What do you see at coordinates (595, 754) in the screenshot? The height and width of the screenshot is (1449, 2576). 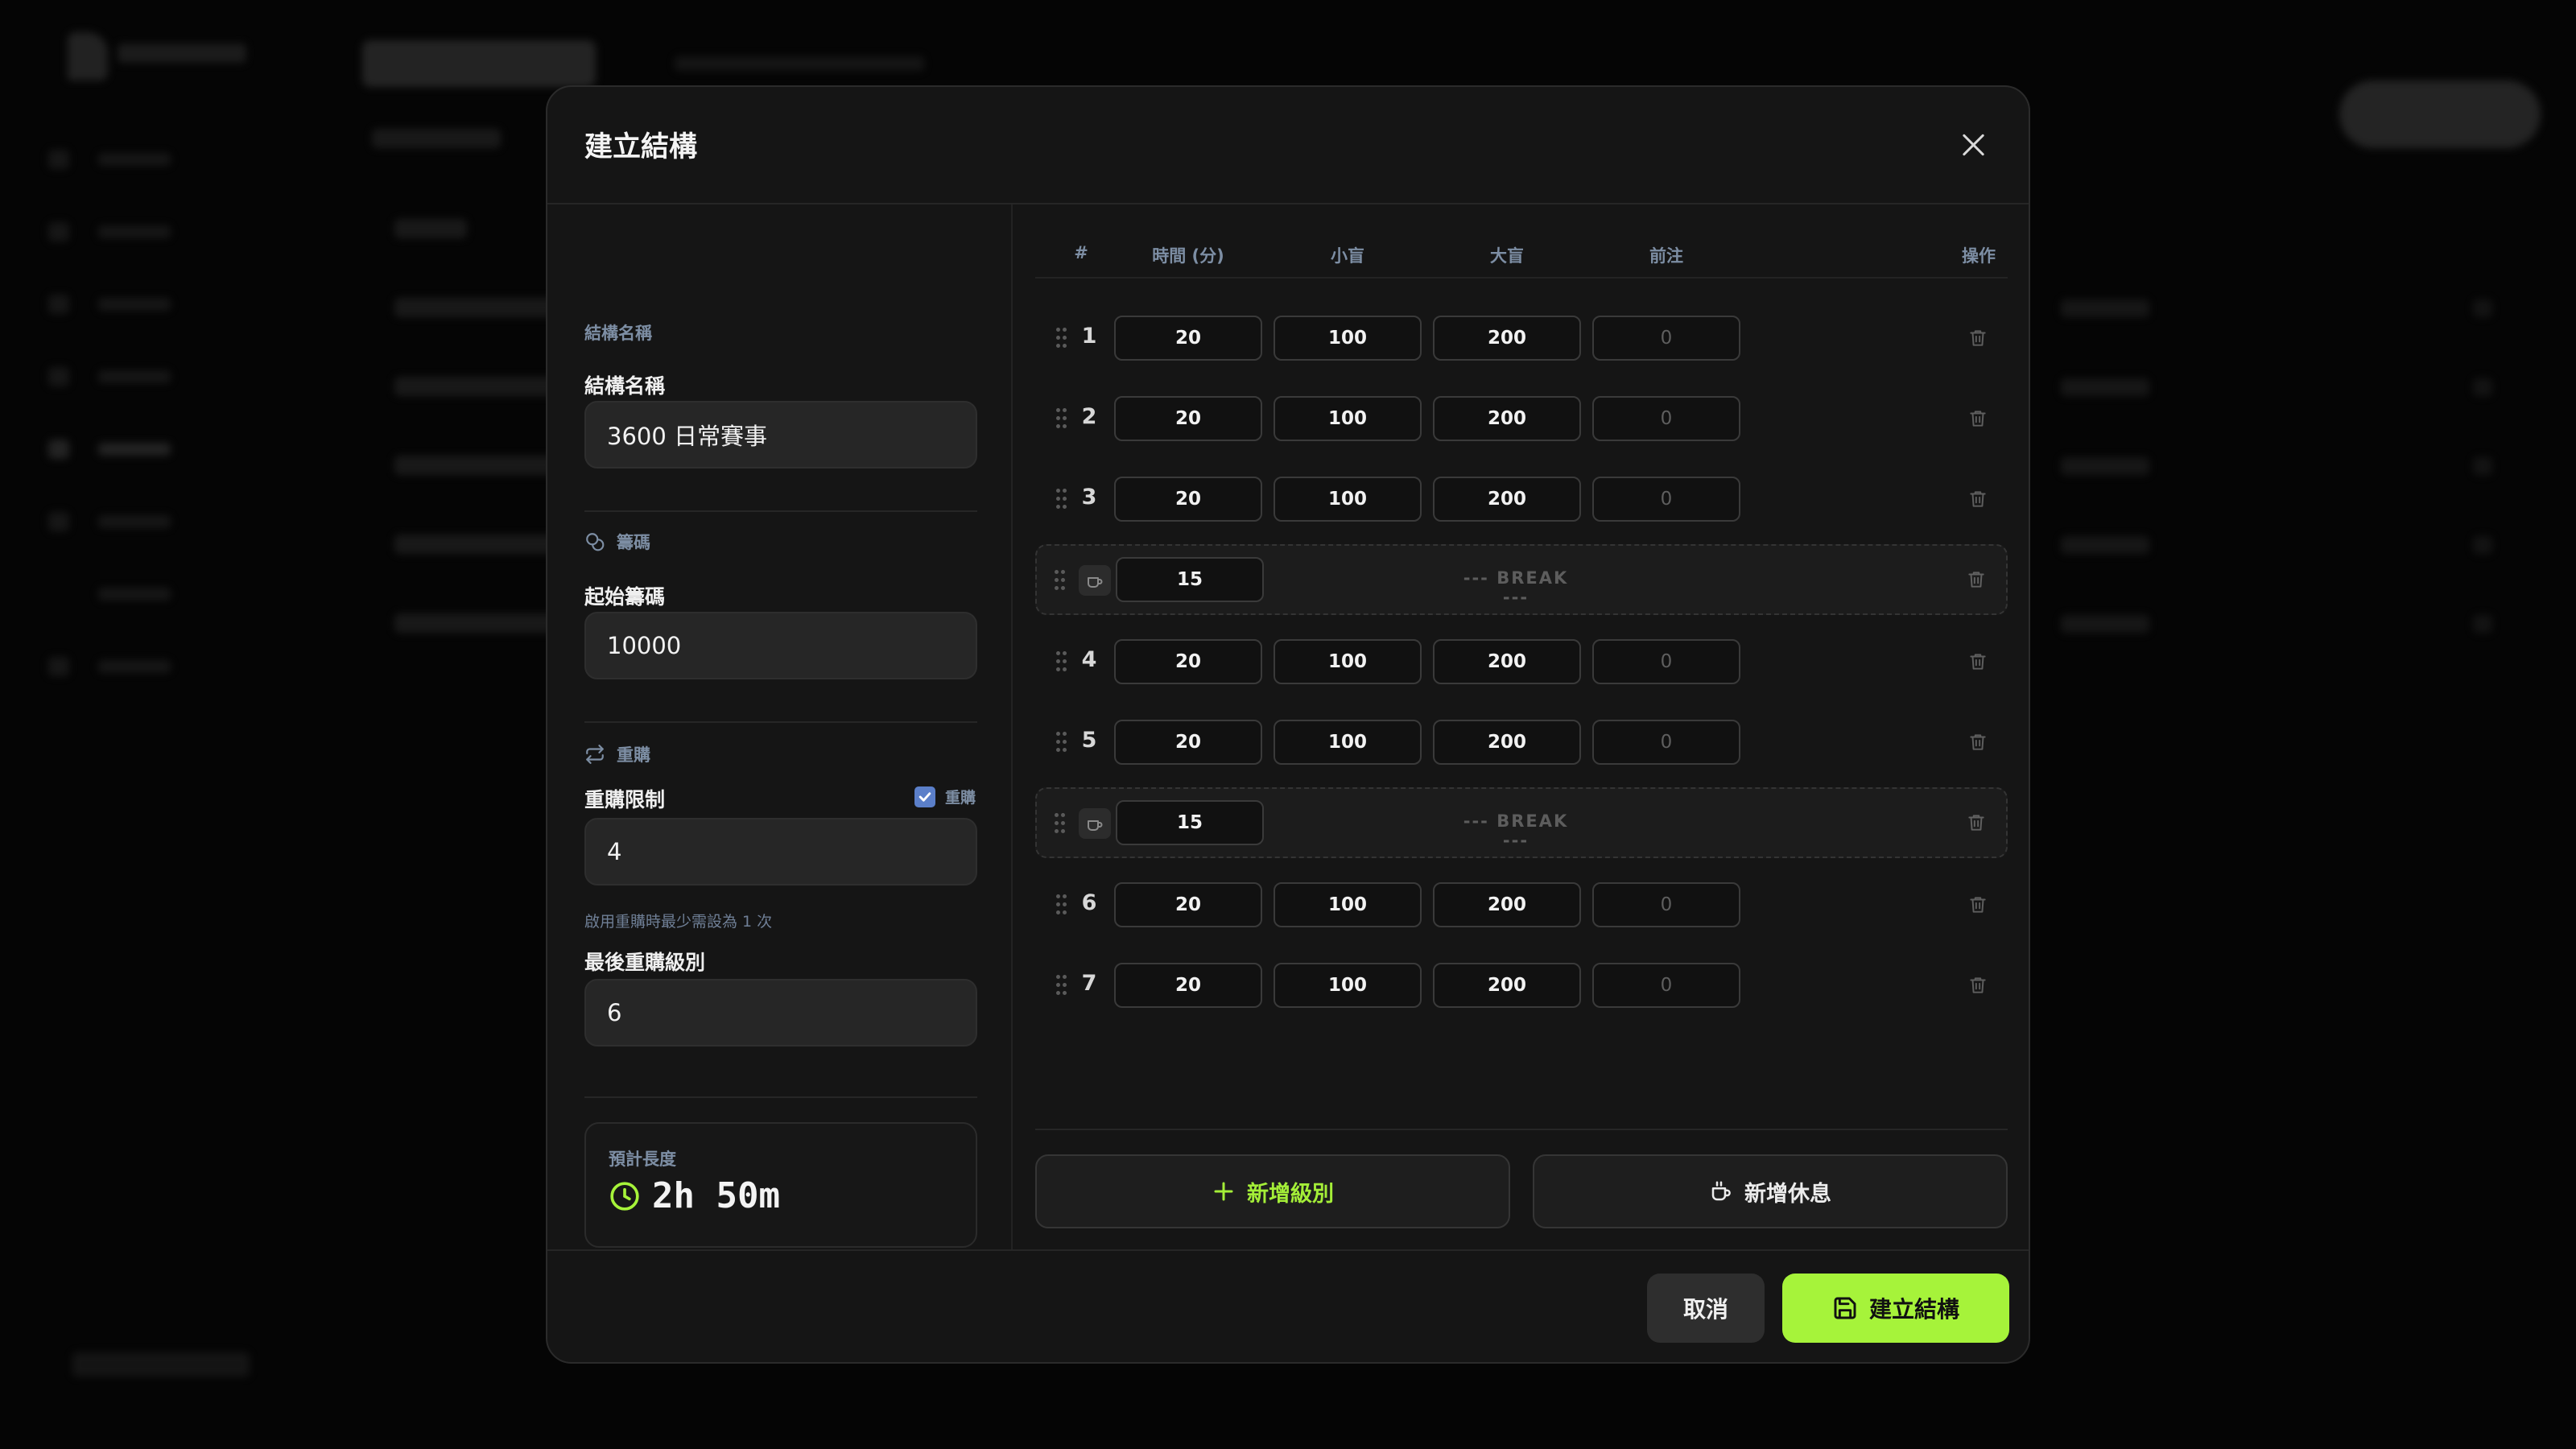 I see `repeat-icon` at bounding box center [595, 754].